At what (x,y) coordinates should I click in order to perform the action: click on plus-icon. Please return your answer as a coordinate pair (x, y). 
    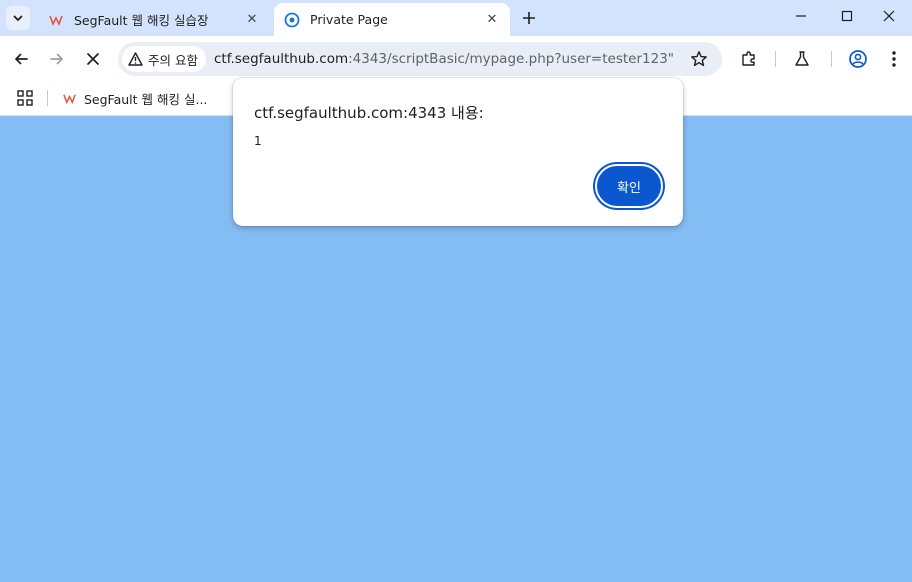
    Looking at the image, I should click on (529, 18).